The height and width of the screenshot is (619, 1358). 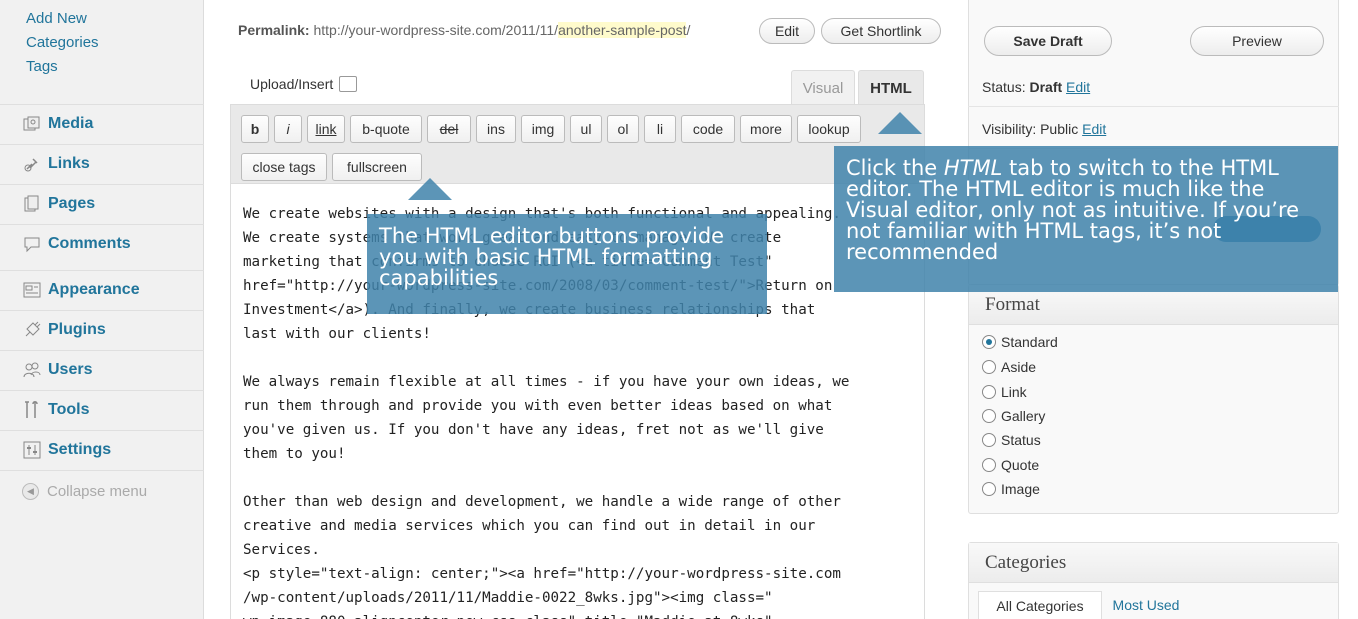 I want to click on status-value: Draft, so click(x=1046, y=87).